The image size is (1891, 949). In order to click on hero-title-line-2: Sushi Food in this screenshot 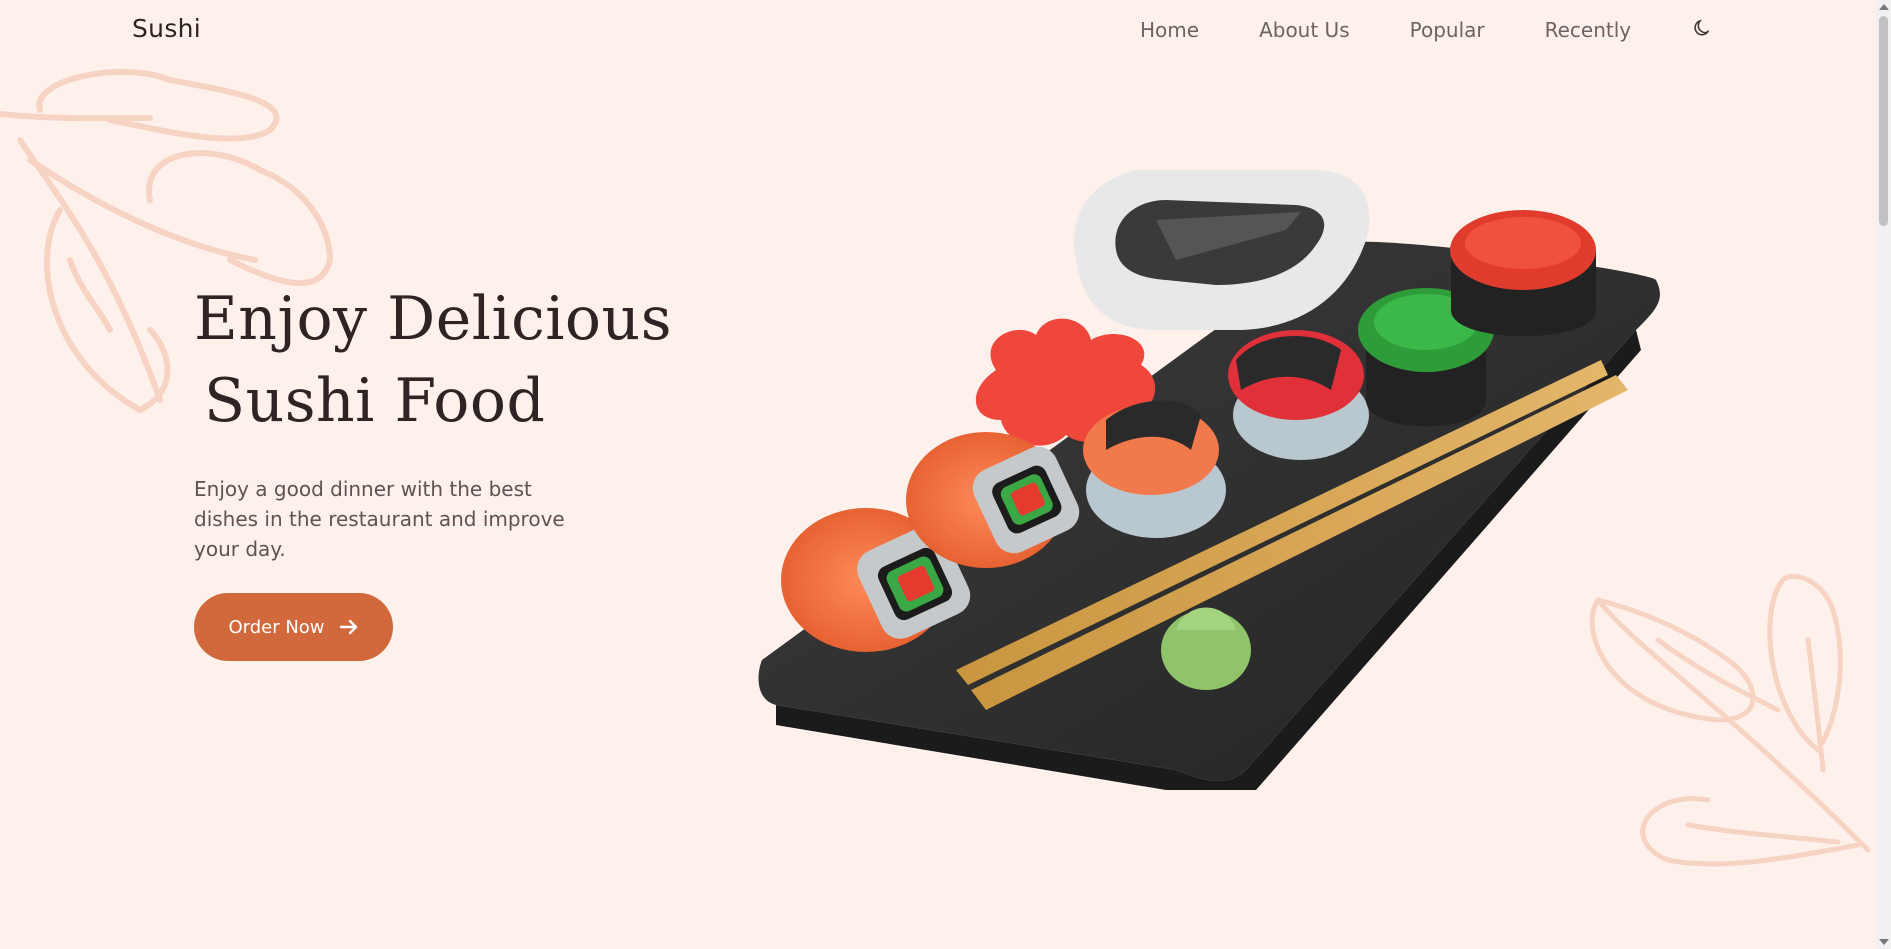, I will do `click(375, 401)`.